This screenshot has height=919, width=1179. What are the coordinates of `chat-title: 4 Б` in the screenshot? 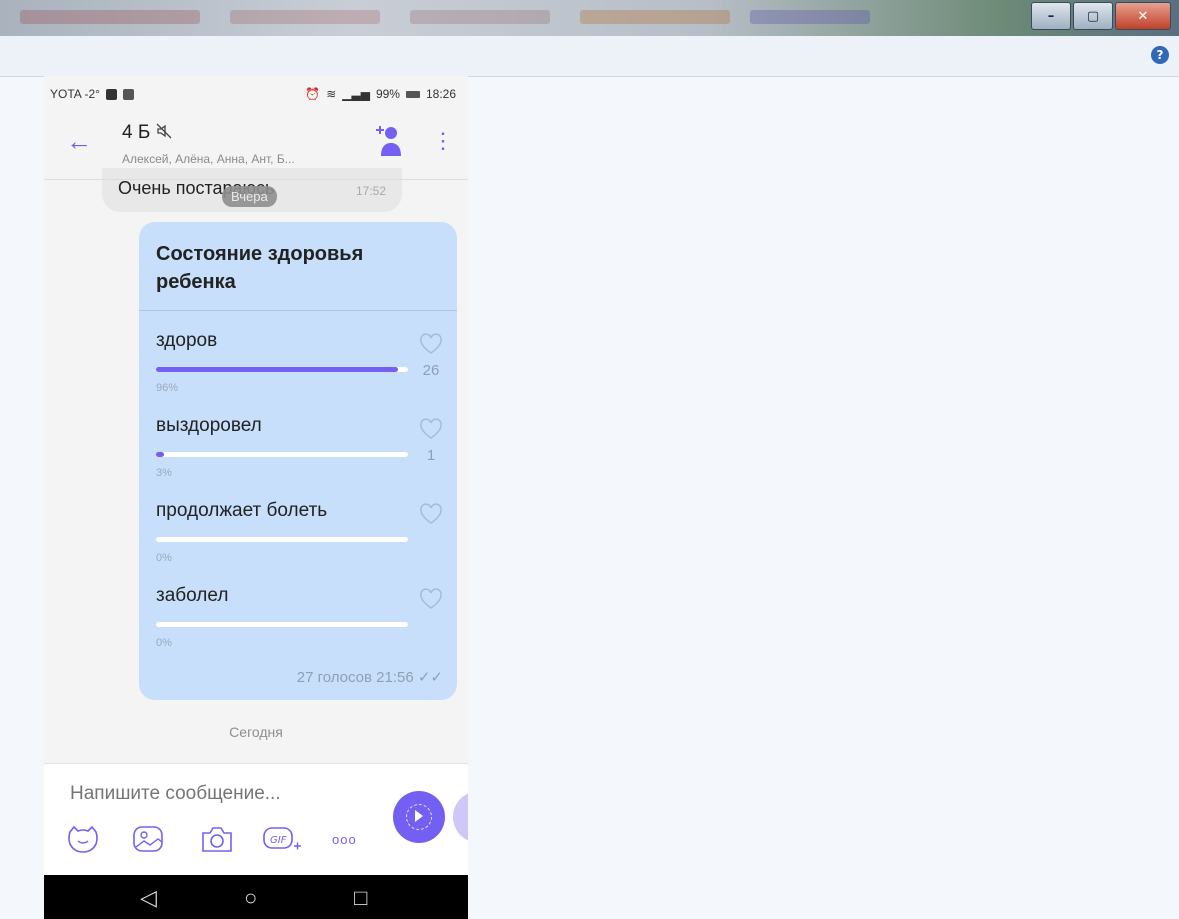 It's located at (136, 132).